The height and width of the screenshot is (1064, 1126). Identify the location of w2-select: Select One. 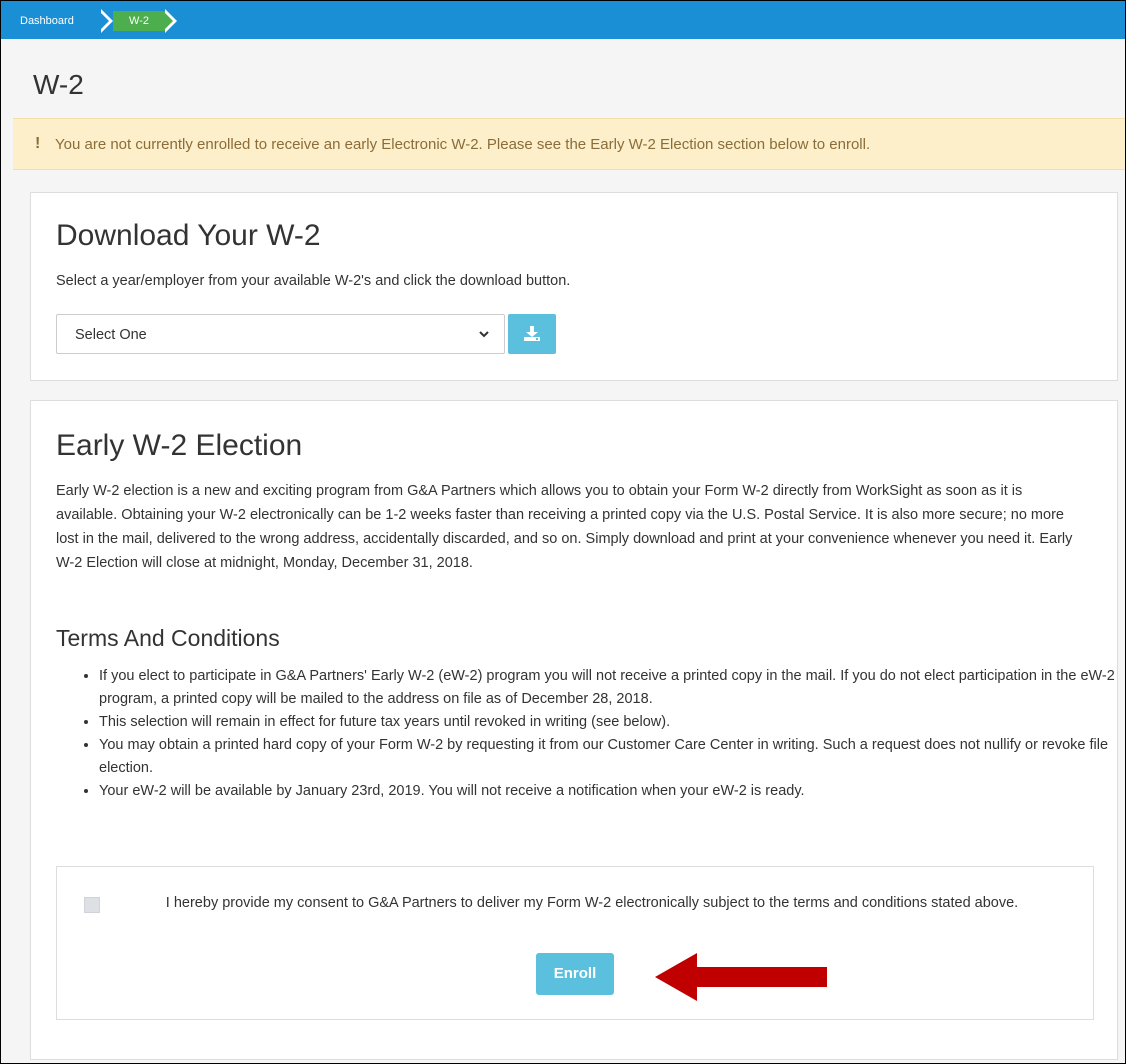
(280, 334).